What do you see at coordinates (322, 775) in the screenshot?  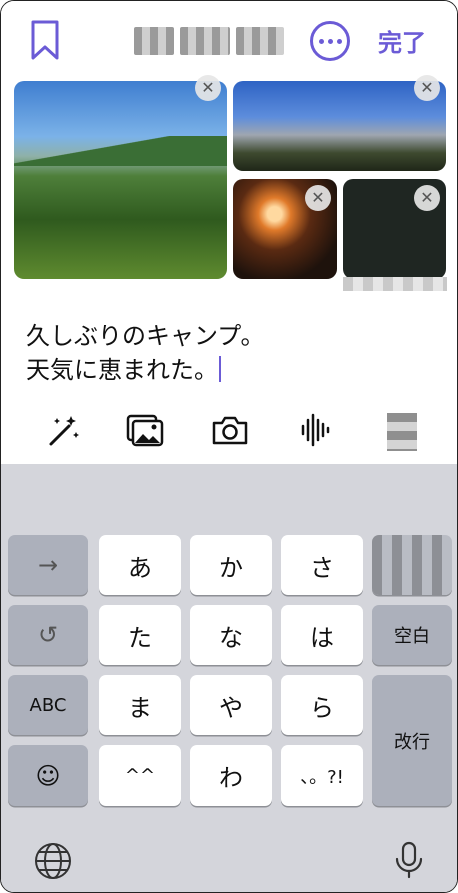 I see `punctuation-key: 、。?!` at bounding box center [322, 775].